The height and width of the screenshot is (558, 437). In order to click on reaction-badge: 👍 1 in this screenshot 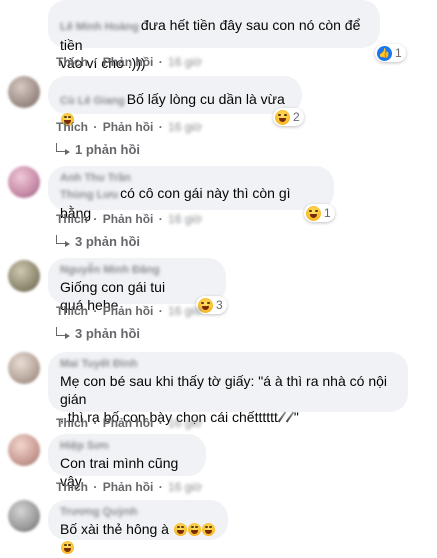, I will do `click(390, 53)`.